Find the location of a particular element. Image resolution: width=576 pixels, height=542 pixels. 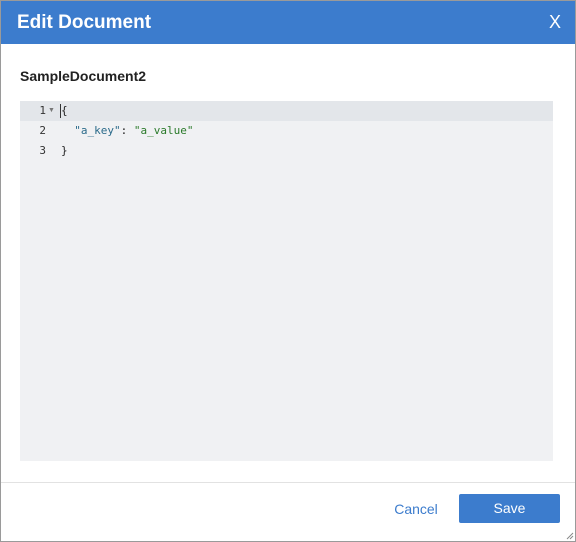

dialog-titlebar: Edit Document X is located at coordinates (288, 22).